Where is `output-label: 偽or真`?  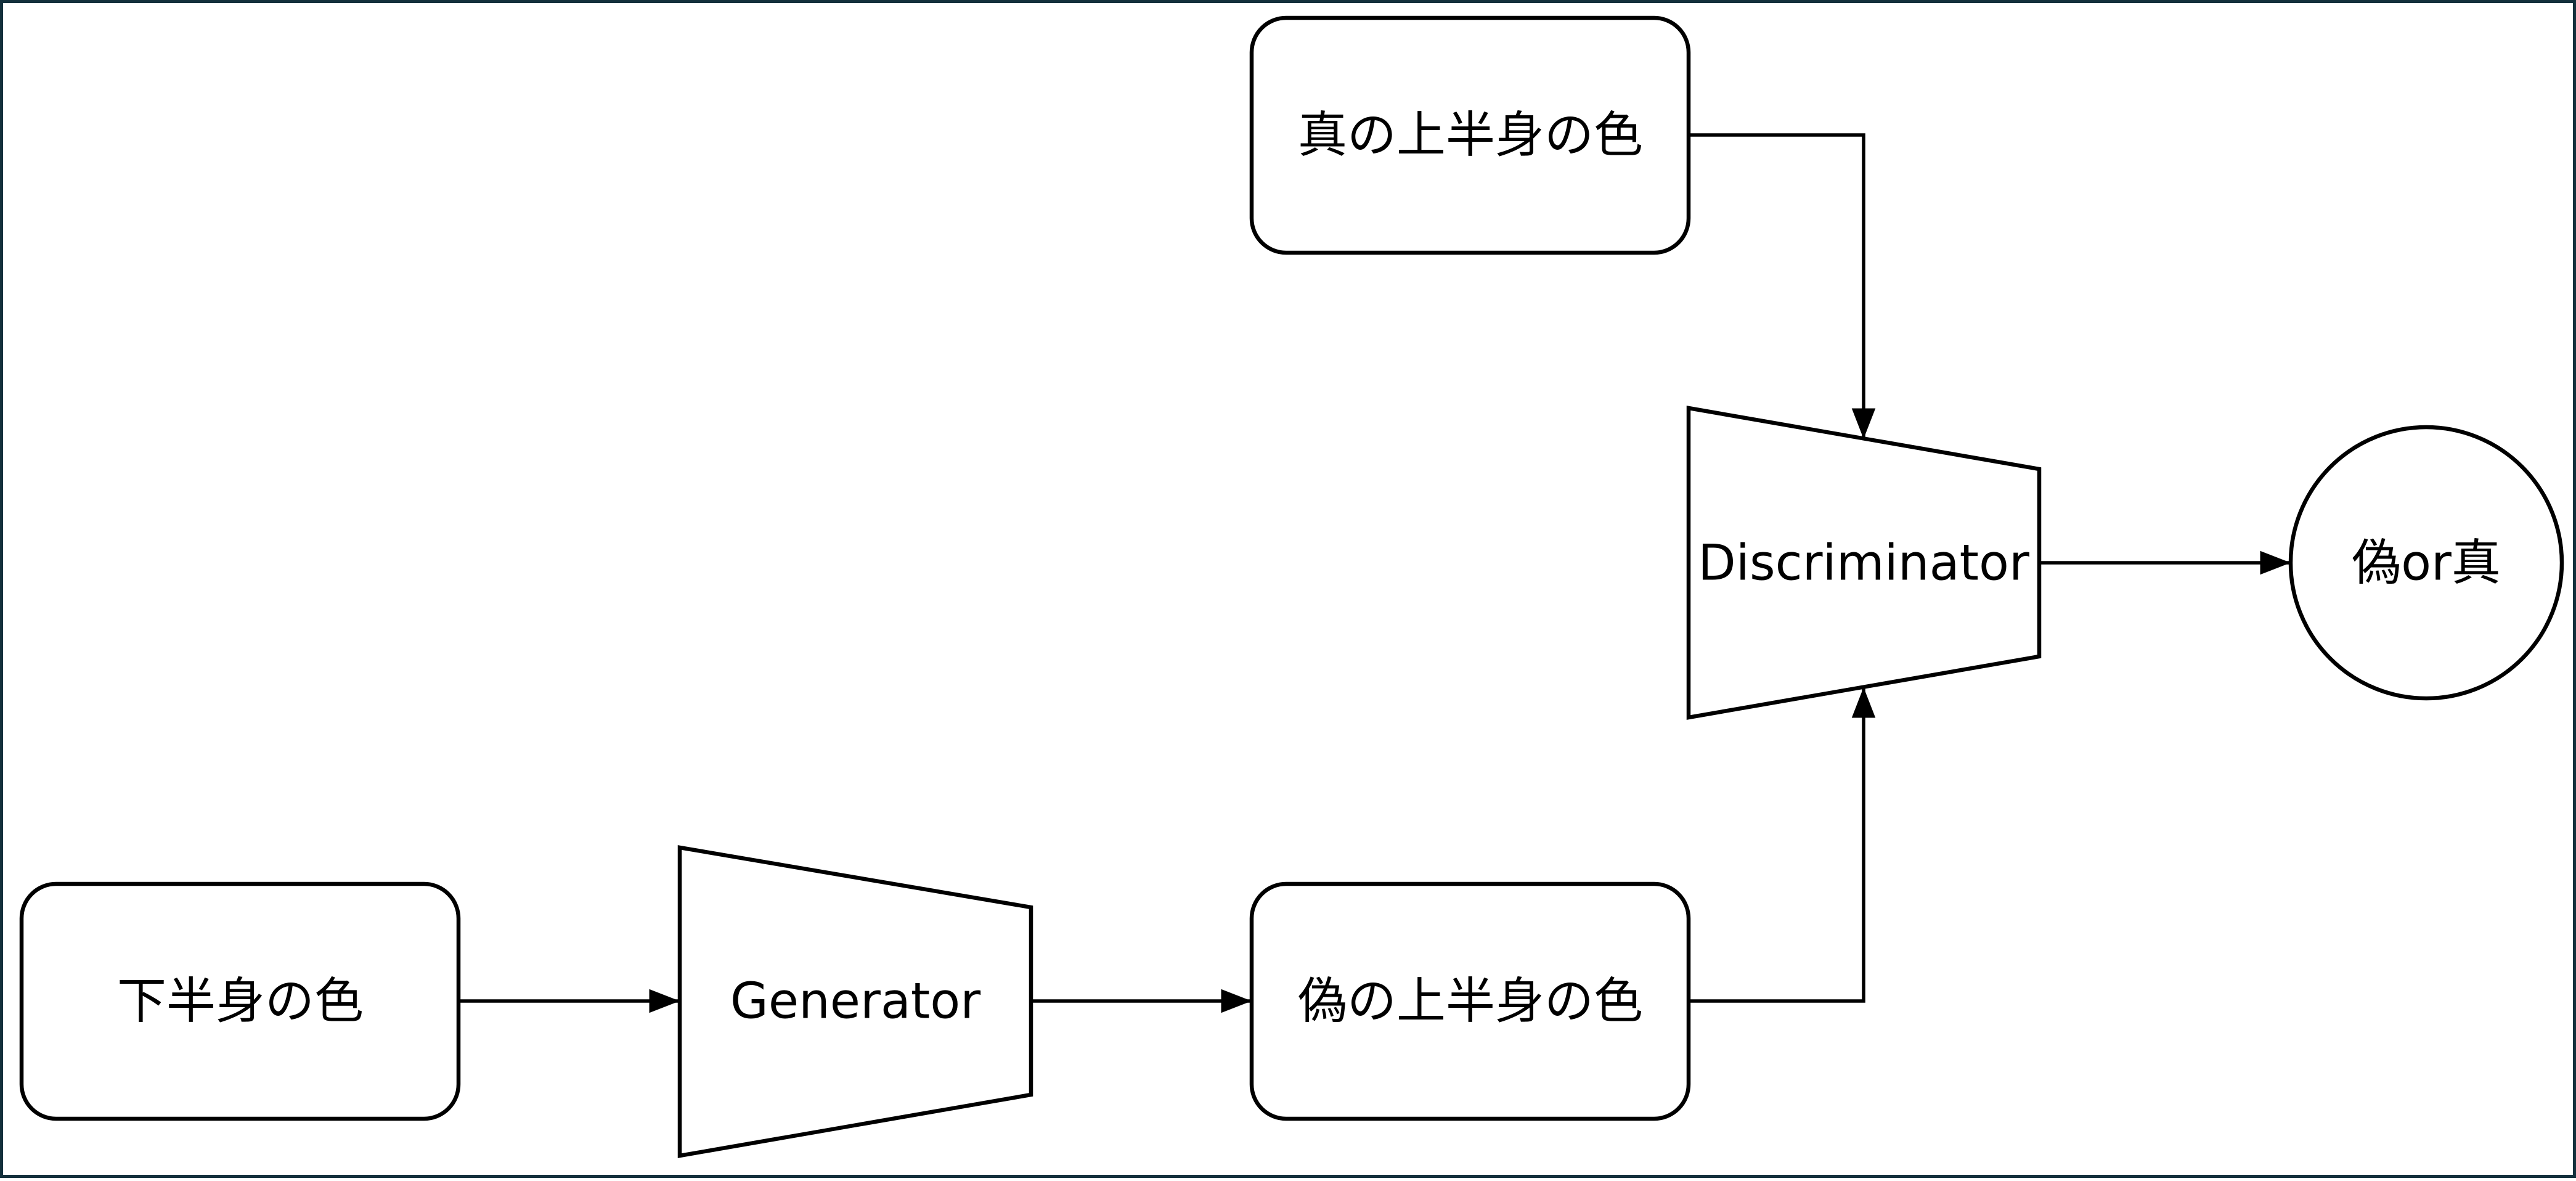 output-label: 偽or真 is located at coordinates (2426, 563).